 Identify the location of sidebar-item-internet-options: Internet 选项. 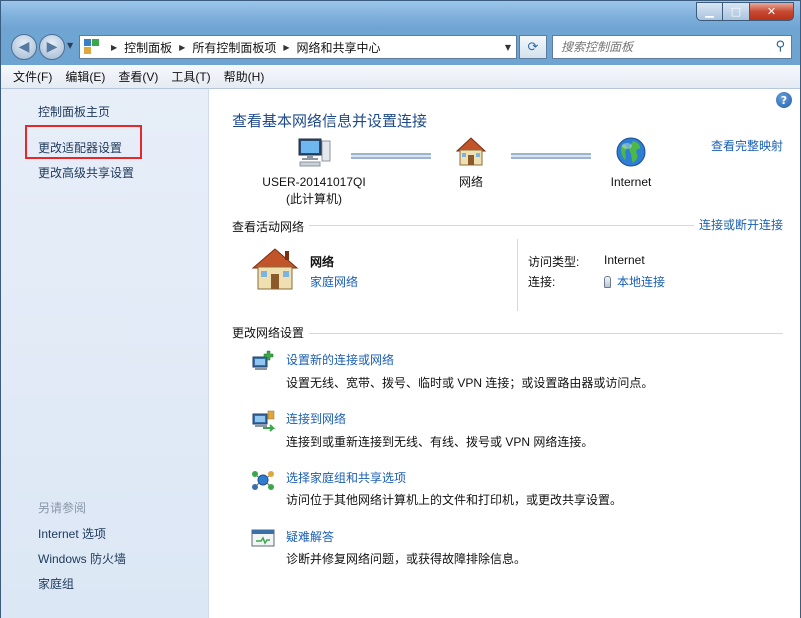
(72, 533).